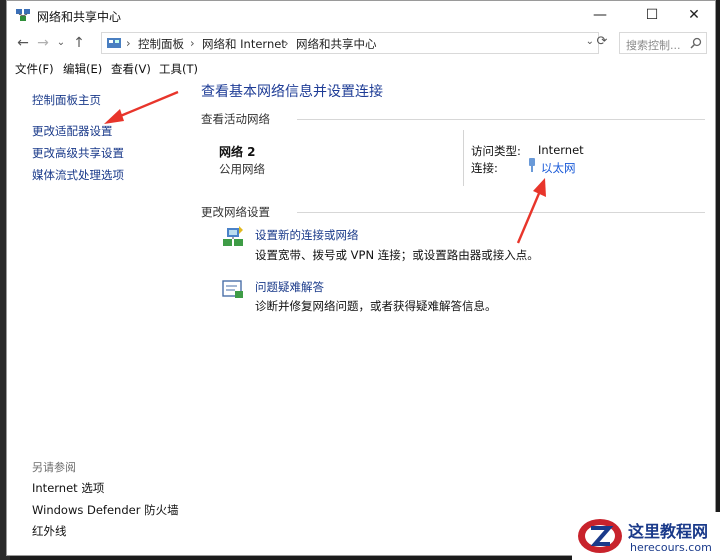 Image resolution: width=720 pixels, height=560 pixels. What do you see at coordinates (531, 211) in the screenshot?
I see `arrow-to-ethernet-link` at bounding box center [531, 211].